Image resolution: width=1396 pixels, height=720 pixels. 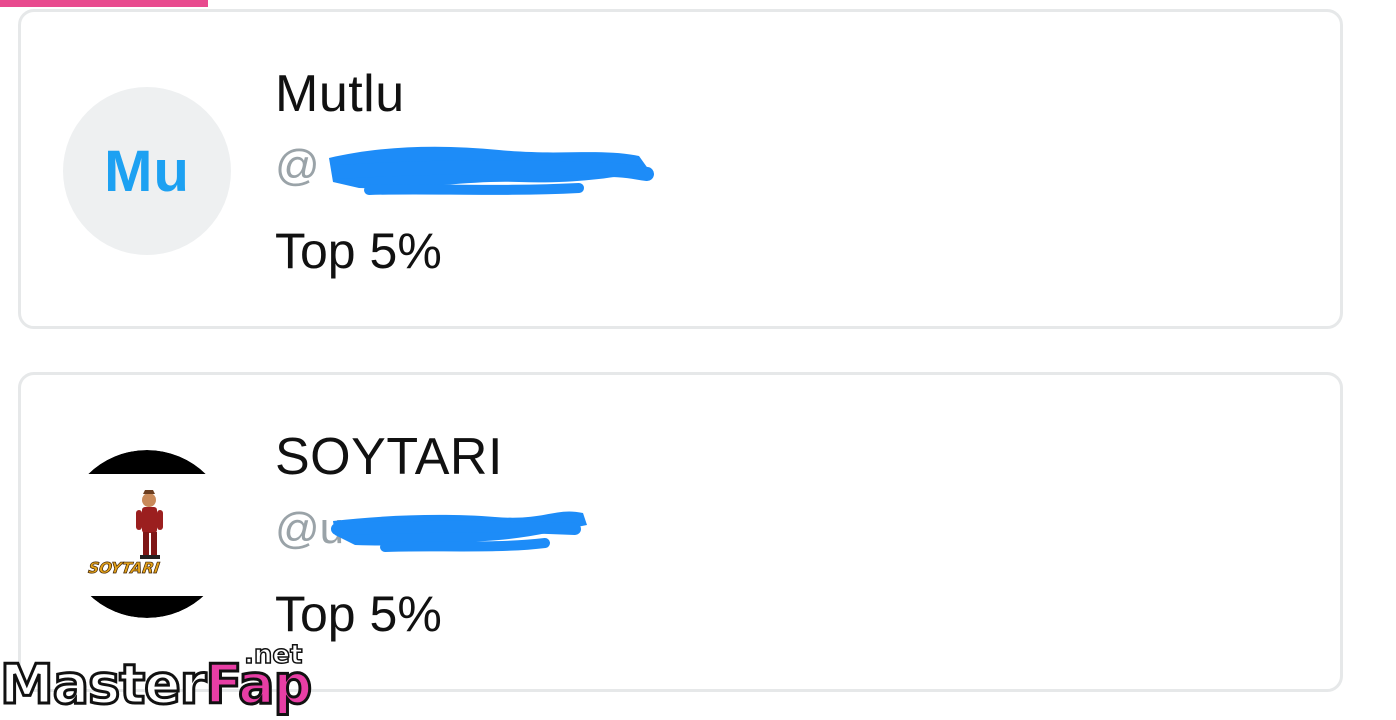 I want to click on avatar-picture, so click(x=147, y=534).